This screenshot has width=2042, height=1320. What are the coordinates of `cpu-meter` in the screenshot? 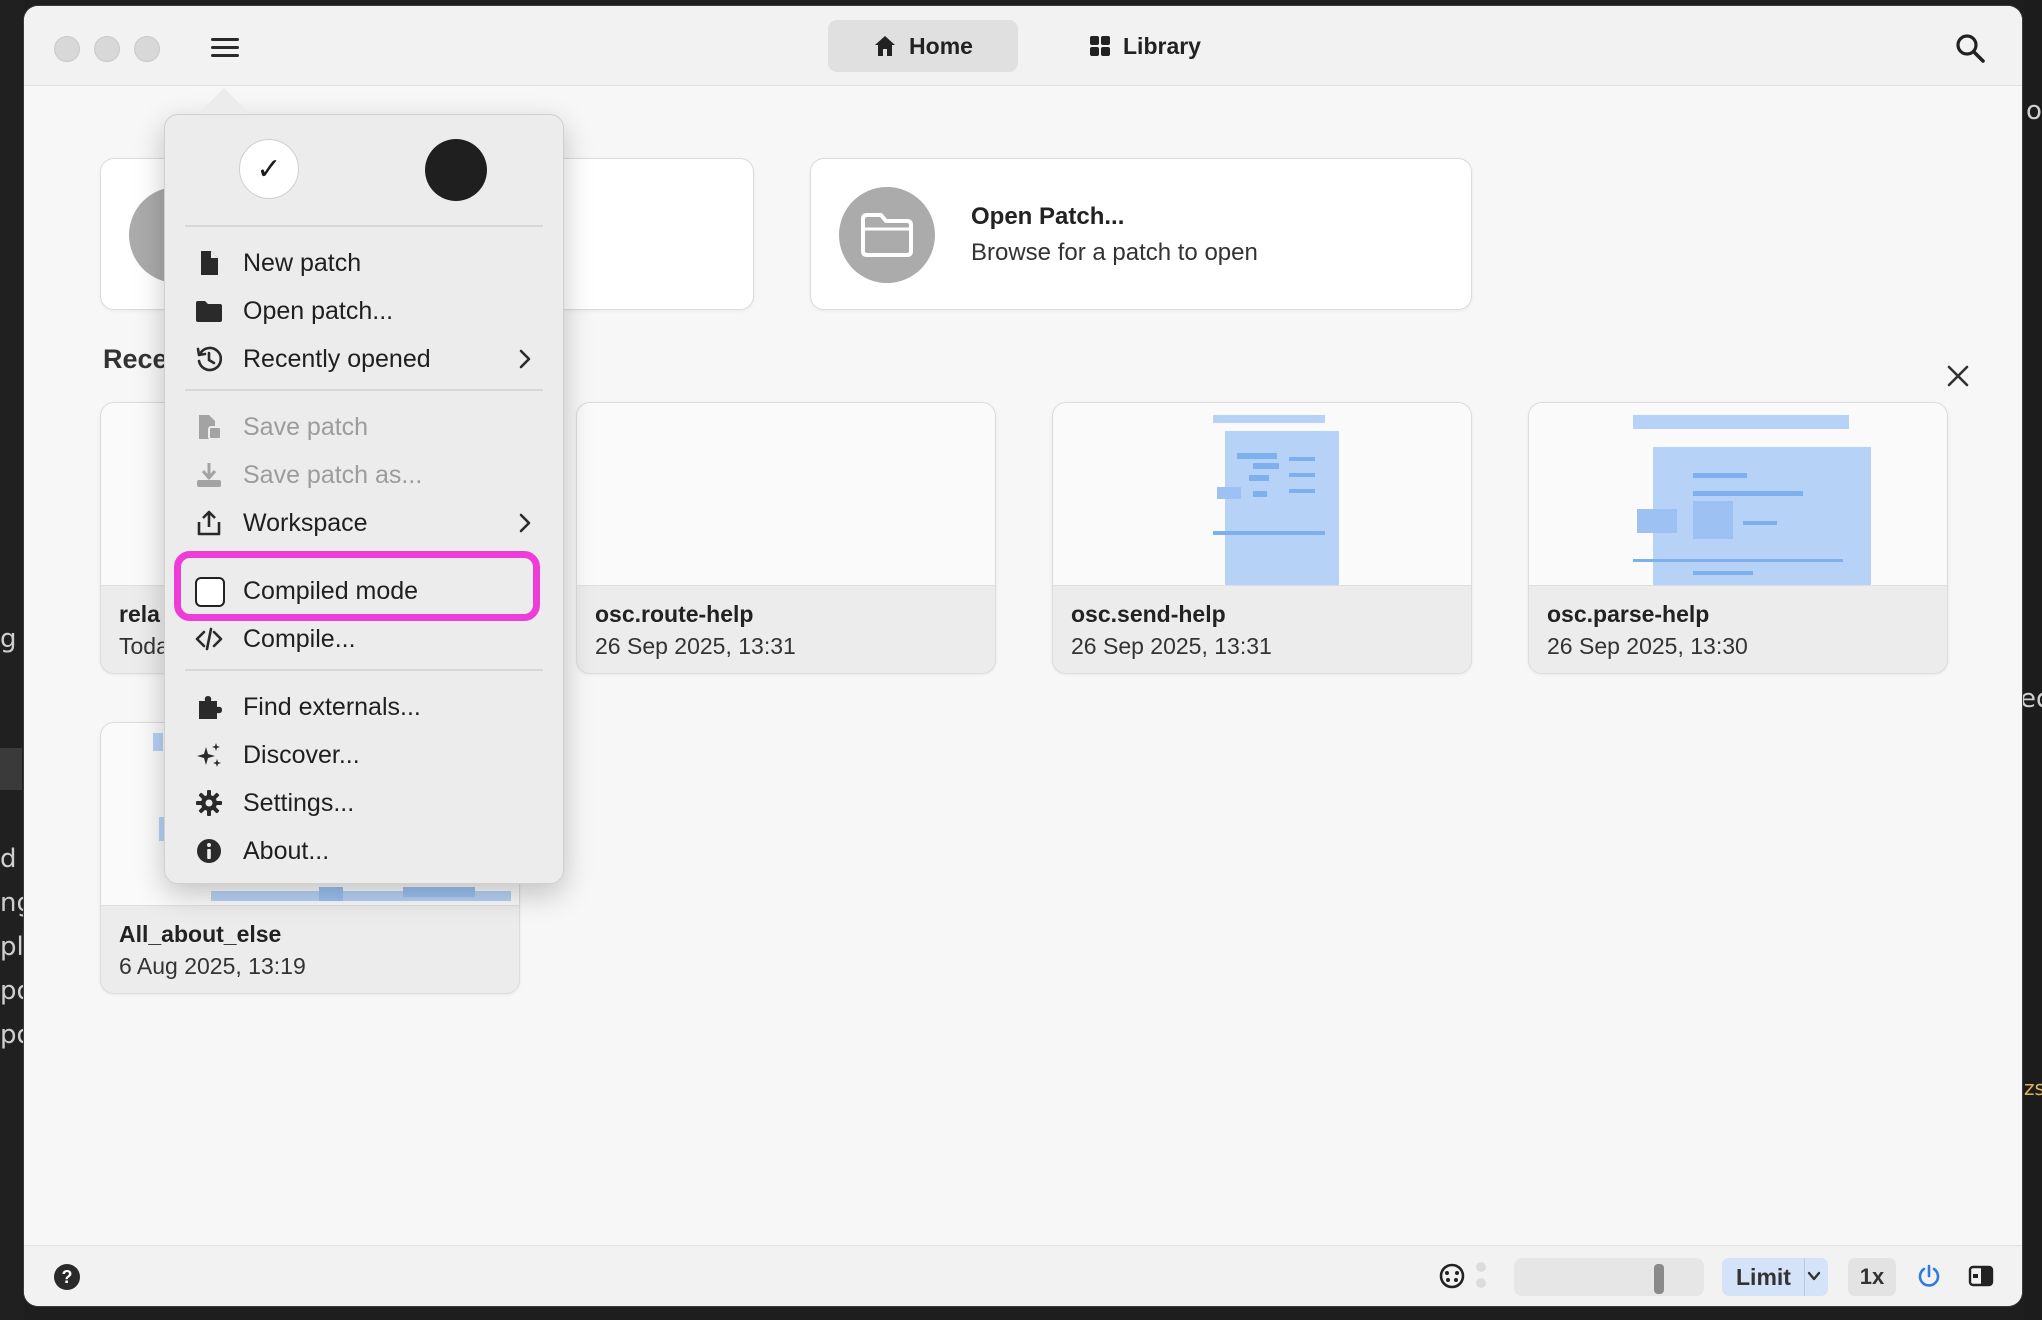 It's located at (1609, 1277).